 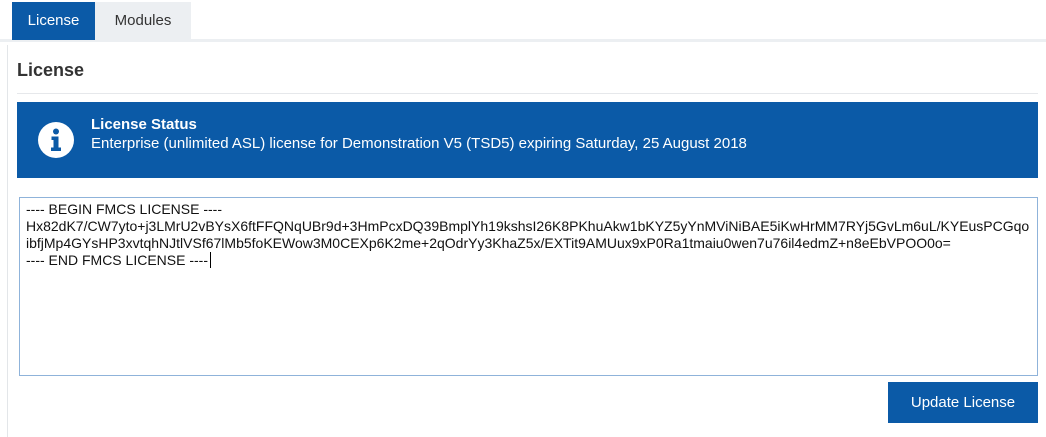 I want to click on update-license-button: Update License, so click(x=963, y=402).